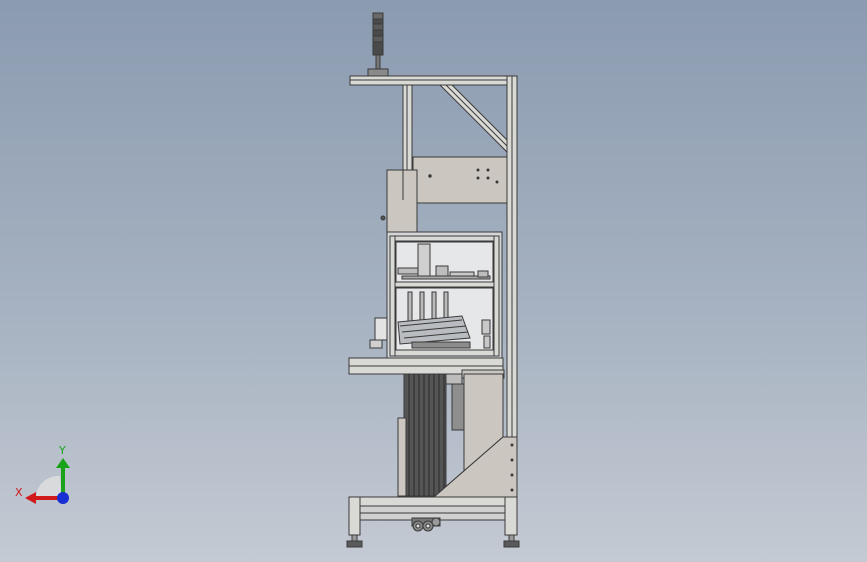 This screenshot has width=867, height=562. I want to click on y-axis-label: Y, so click(62, 450).